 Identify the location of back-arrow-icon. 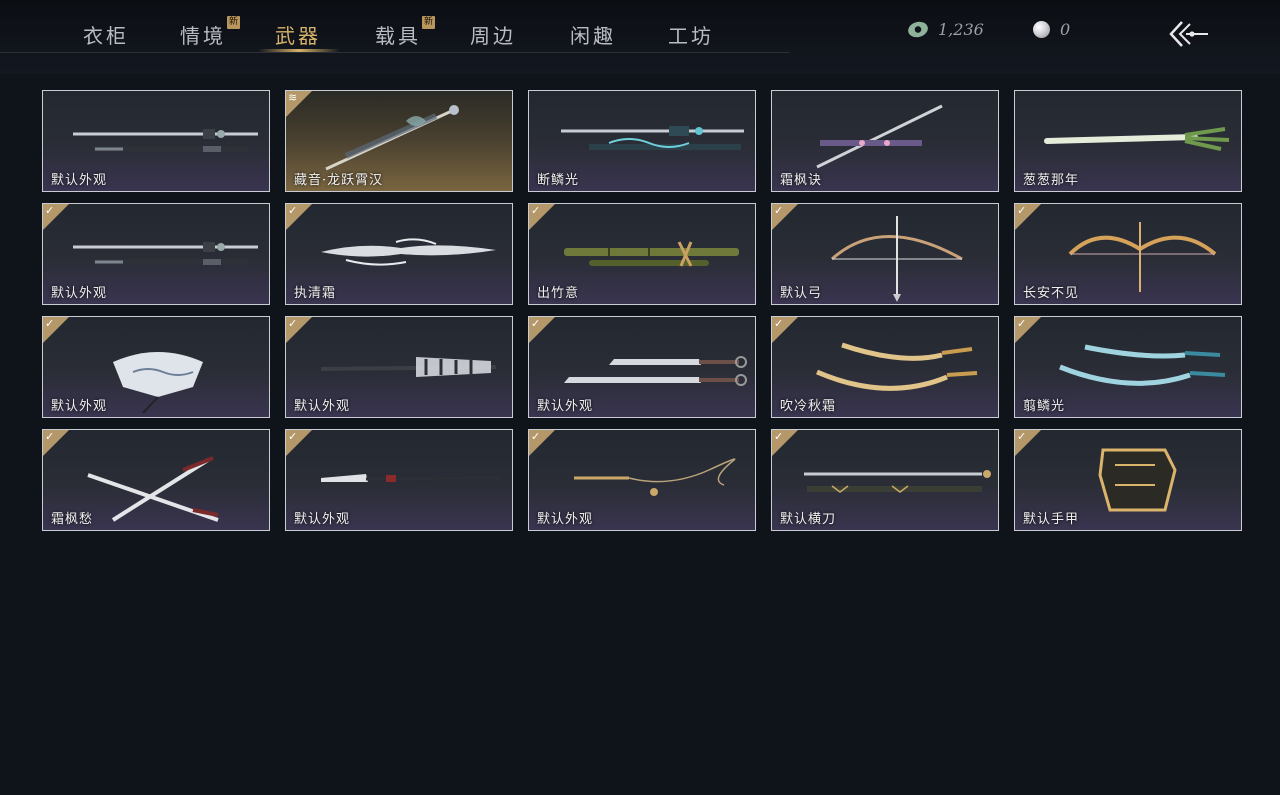
(1188, 34).